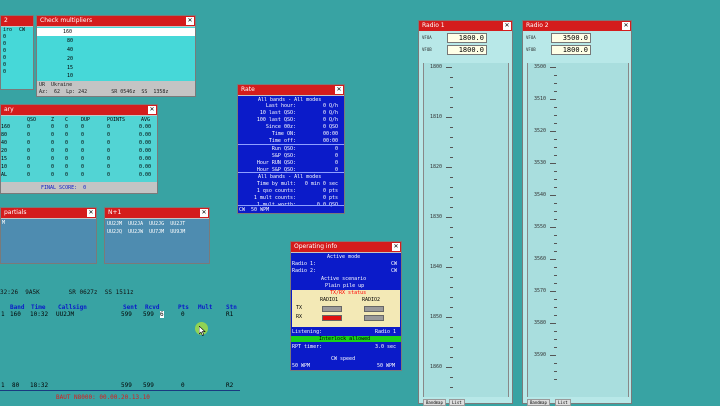 The image size is (720, 406). I want to click on multiplier-band-40: 40, so click(70, 50).